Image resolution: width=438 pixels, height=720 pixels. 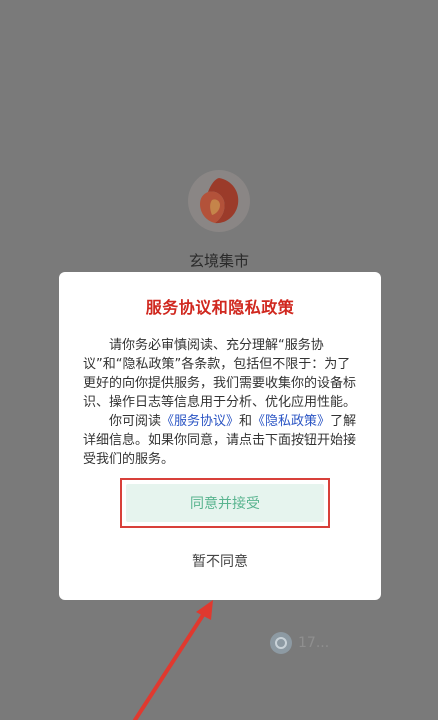 I want to click on agree-button: 同意并接受, so click(x=225, y=503).